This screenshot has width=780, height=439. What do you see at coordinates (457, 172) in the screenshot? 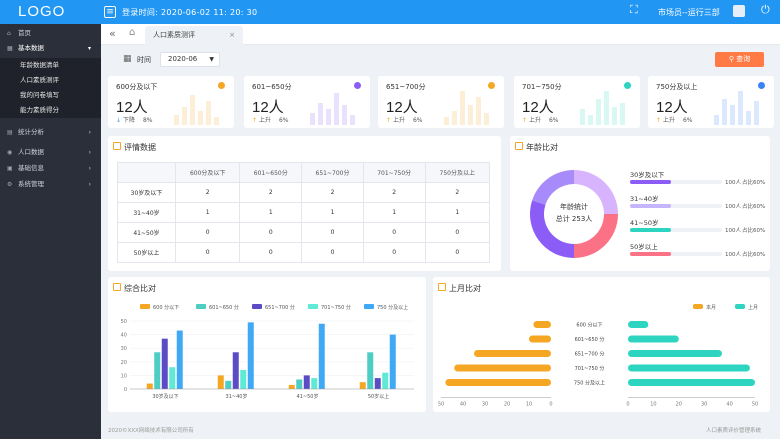
I see `column-header: 750分及以上` at bounding box center [457, 172].